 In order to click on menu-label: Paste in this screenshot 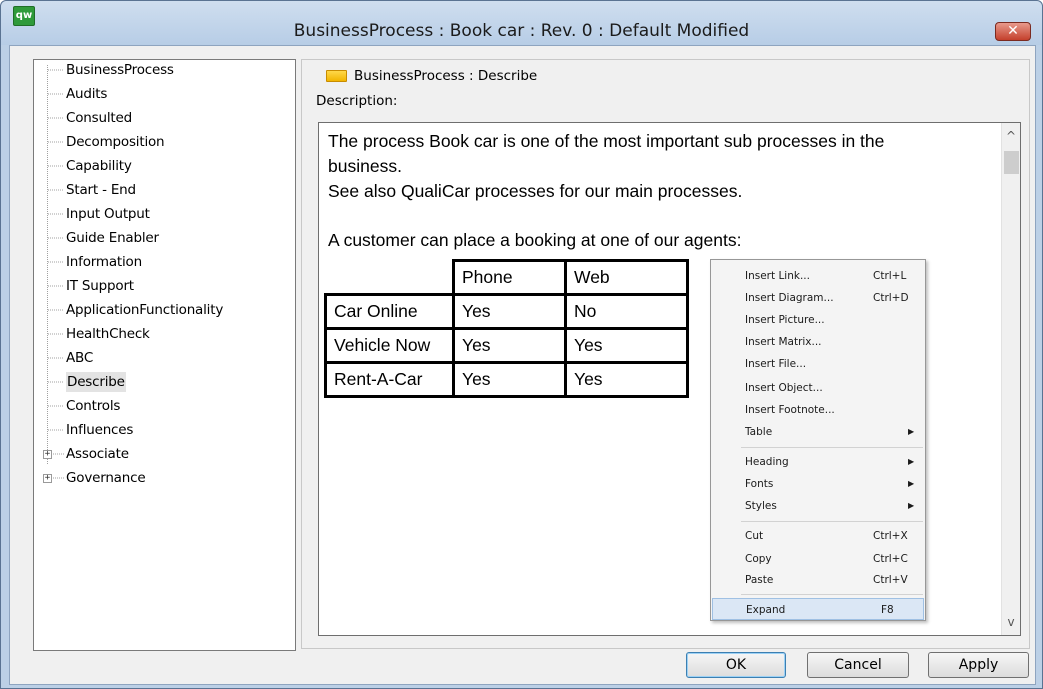, I will do `click(759, 580)`.